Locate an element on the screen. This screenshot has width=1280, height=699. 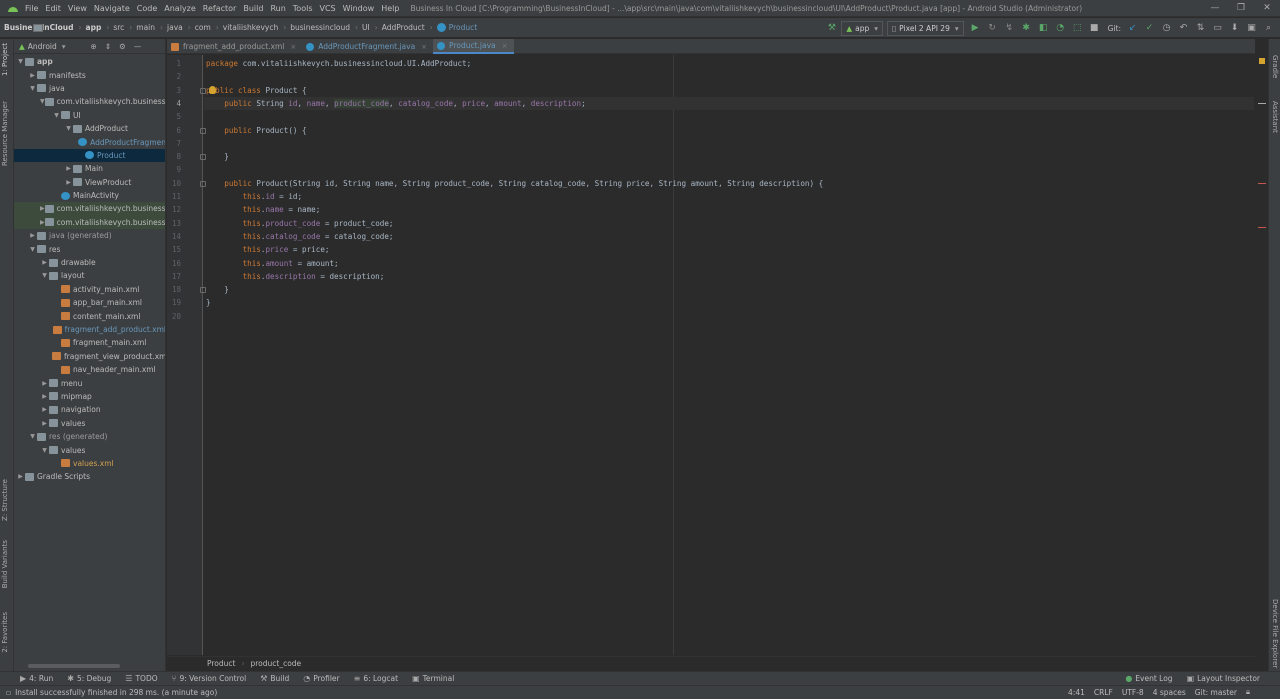
logcat-tool-button: ≡ 6: Logcat is located at coordinates (376, 678).